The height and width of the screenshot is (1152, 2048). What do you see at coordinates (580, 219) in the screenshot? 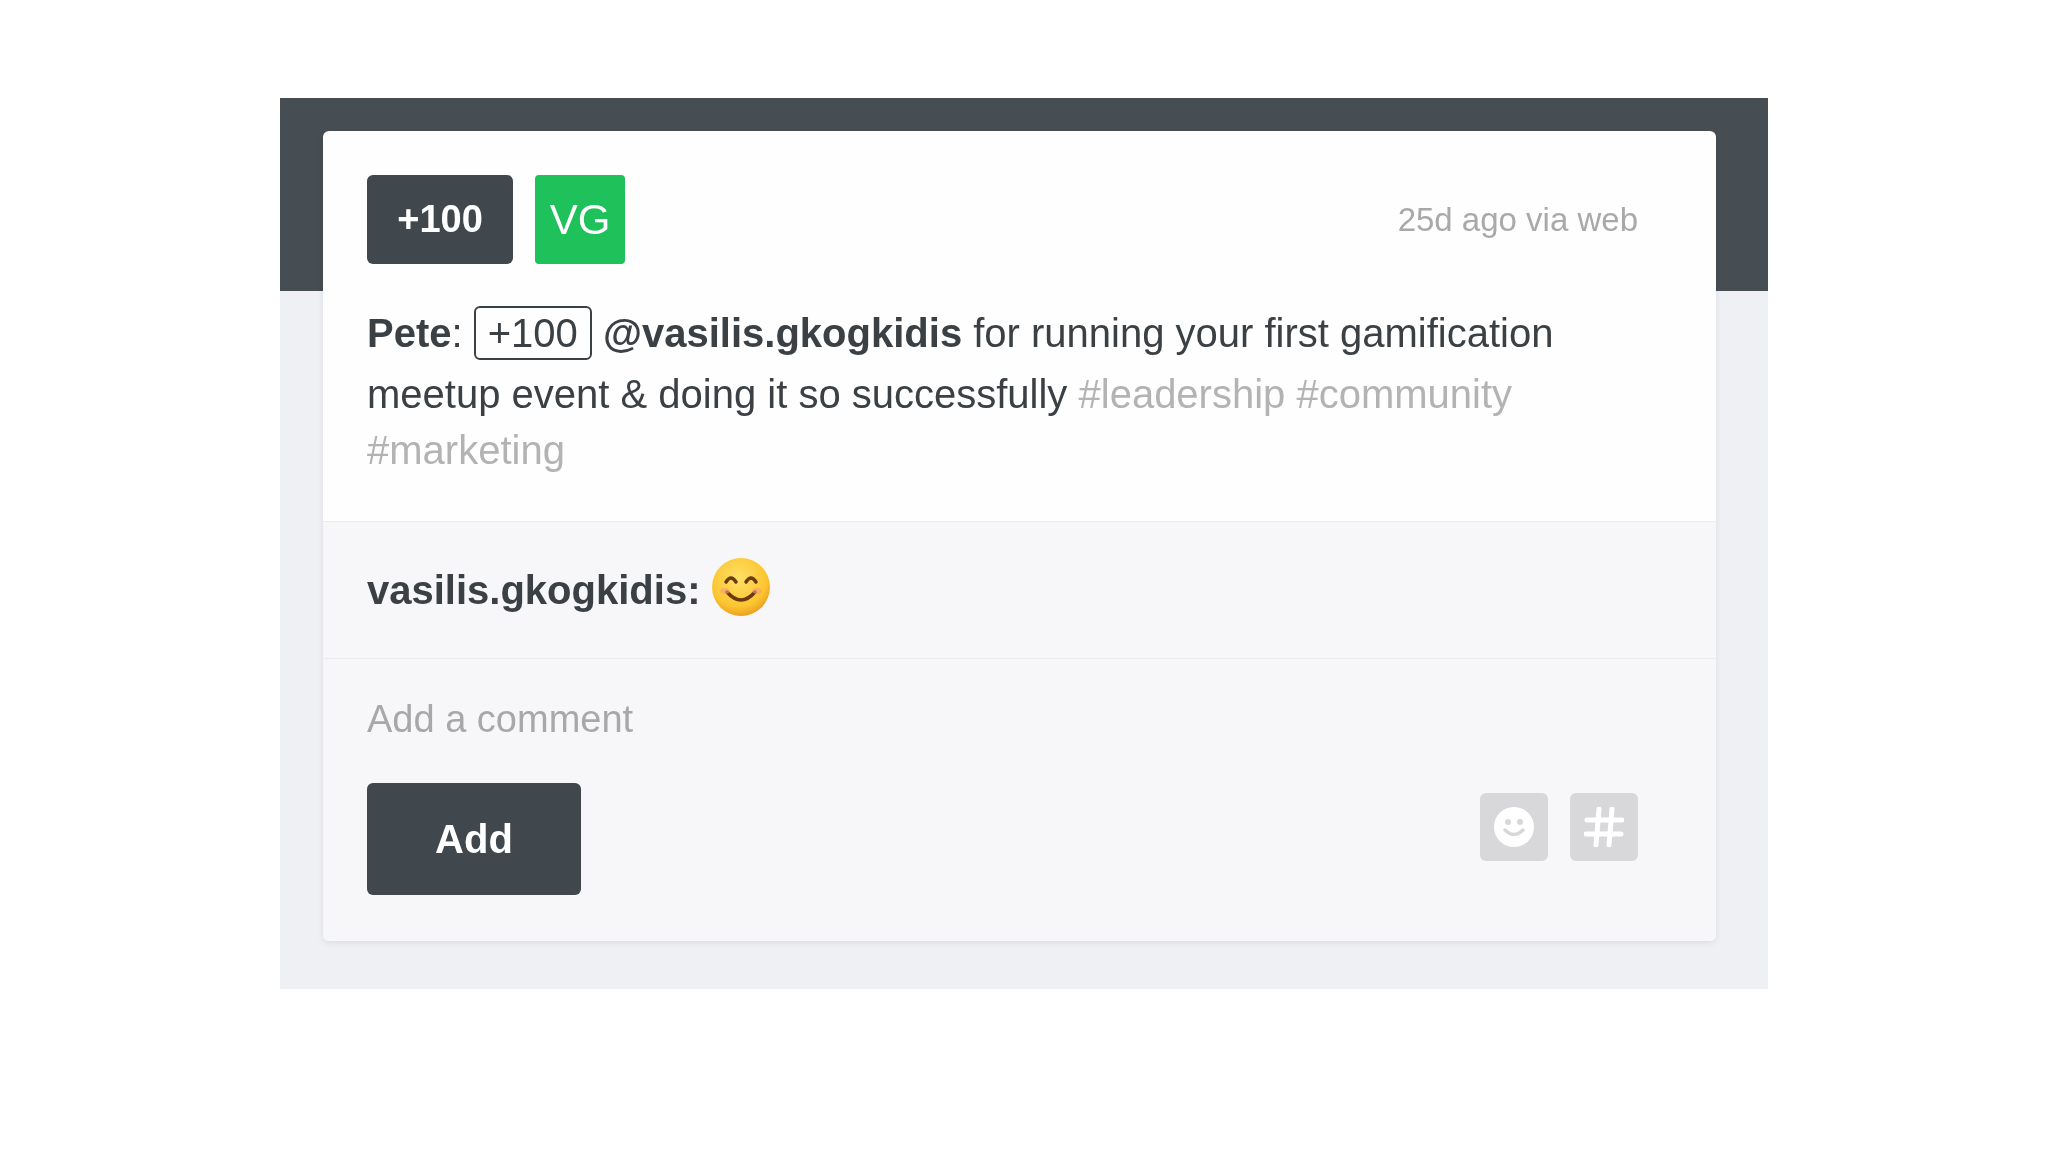
I see `avatar-initials: VG` at bounding box center [580, 219].